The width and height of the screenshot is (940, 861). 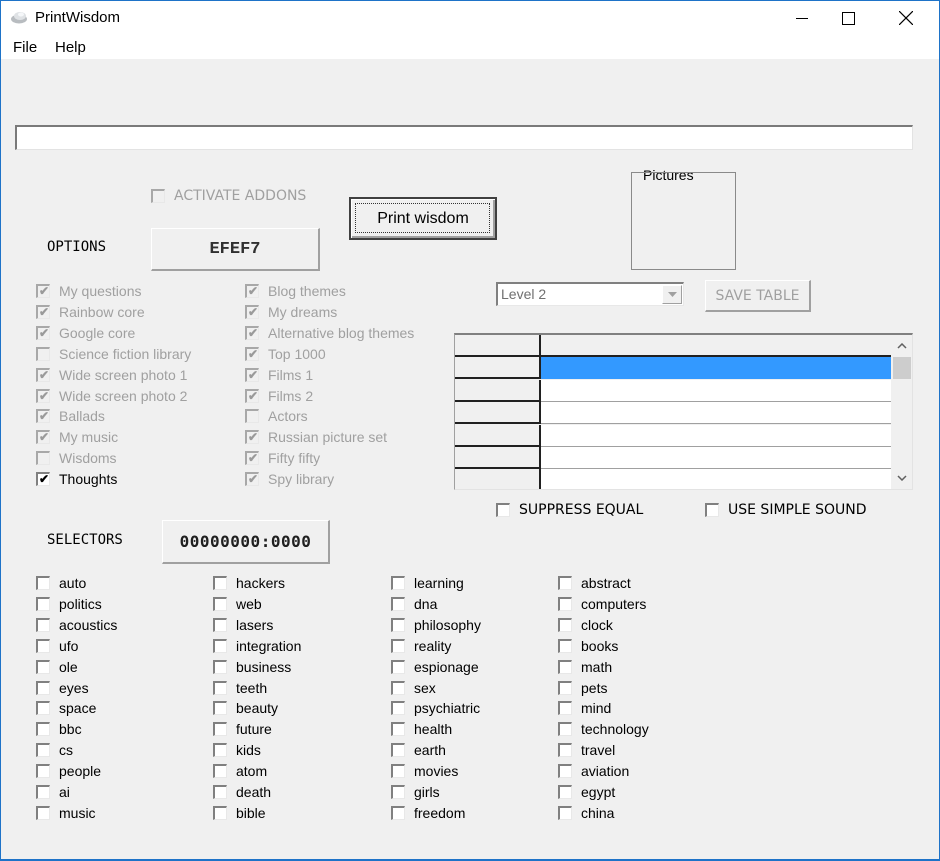 What do you see at coordinates (243, 625) in the screenshot?
I see `selector-checkbox: lasers` at bounding box center [243, 625].